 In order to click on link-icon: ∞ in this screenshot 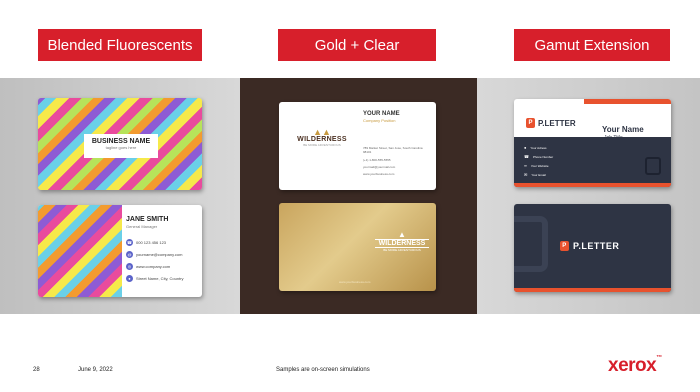, I will do `click(525, 165)`.